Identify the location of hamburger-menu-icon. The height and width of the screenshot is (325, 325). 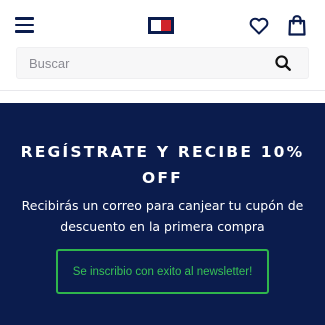
(24, 25).